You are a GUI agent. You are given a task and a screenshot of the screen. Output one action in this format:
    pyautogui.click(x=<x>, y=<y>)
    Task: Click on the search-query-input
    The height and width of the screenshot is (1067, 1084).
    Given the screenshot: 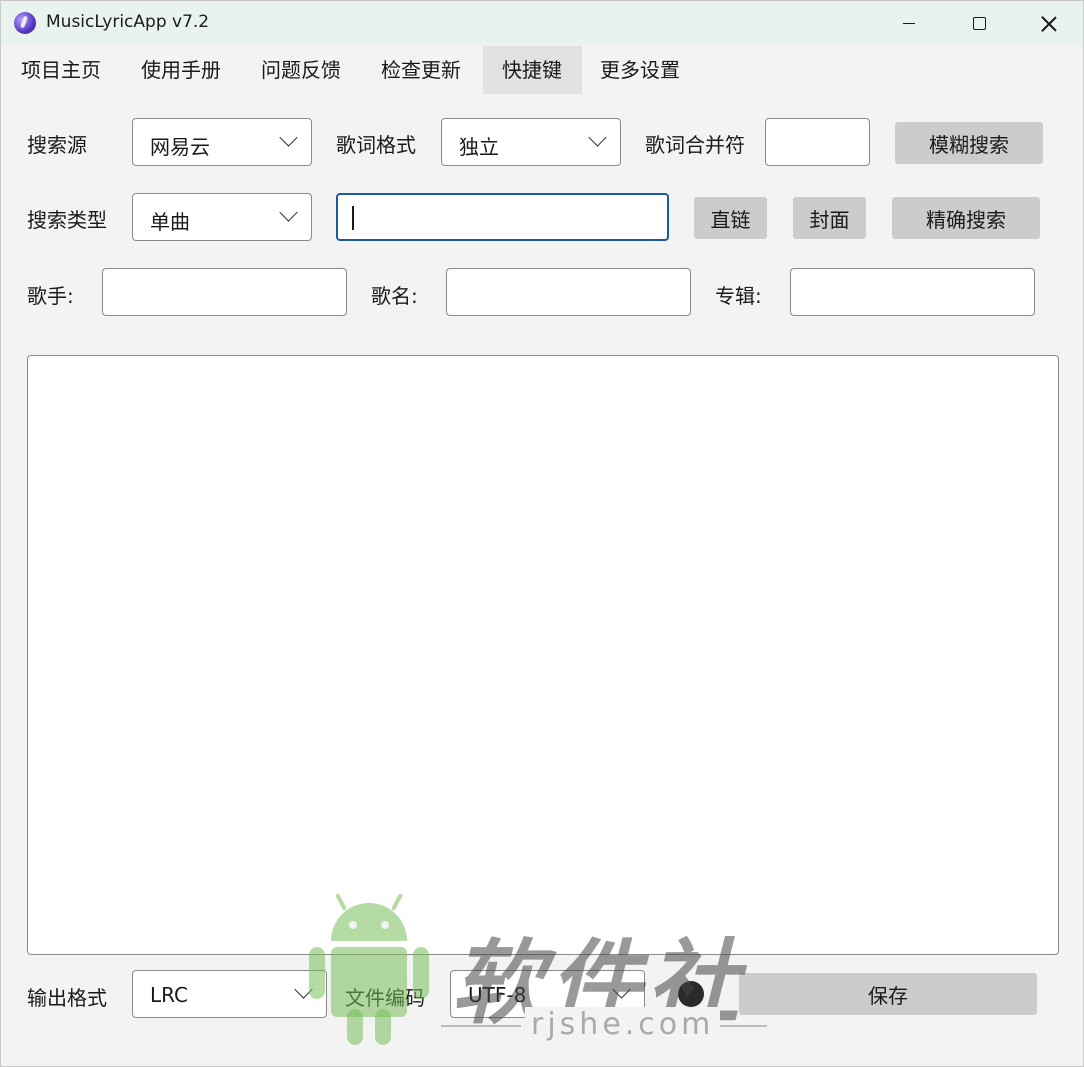 What is the action you would take?
    pyautogui.click(x=502, y=217)
    